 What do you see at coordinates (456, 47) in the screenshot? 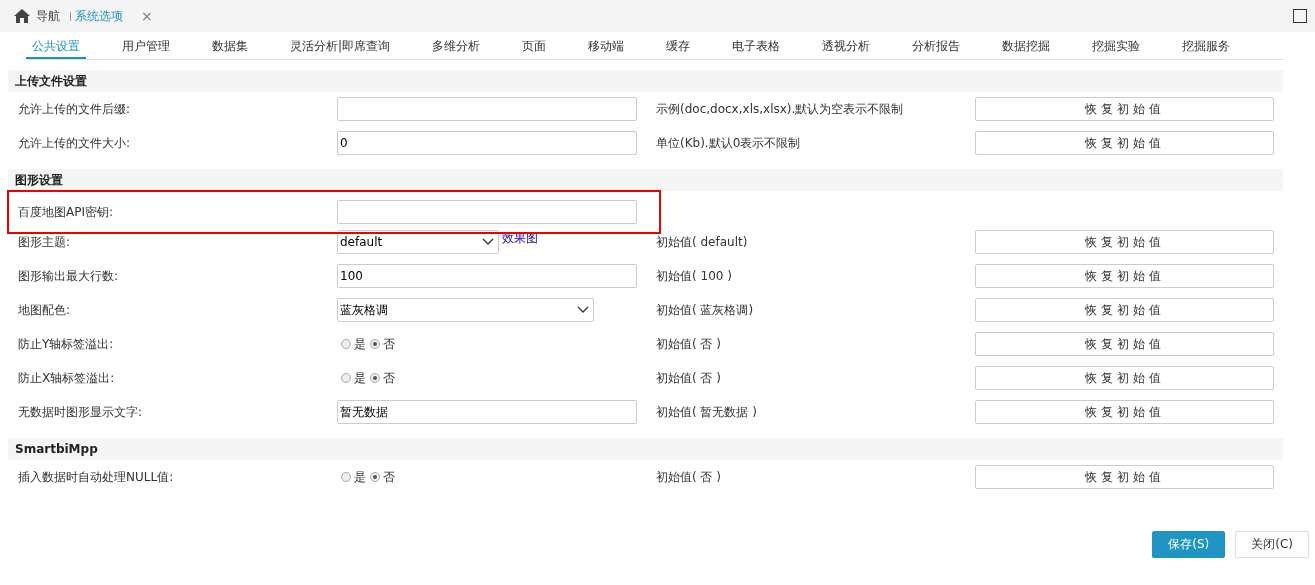
I see `settings-tab: 多维分析` at bounding box center [456, 47].